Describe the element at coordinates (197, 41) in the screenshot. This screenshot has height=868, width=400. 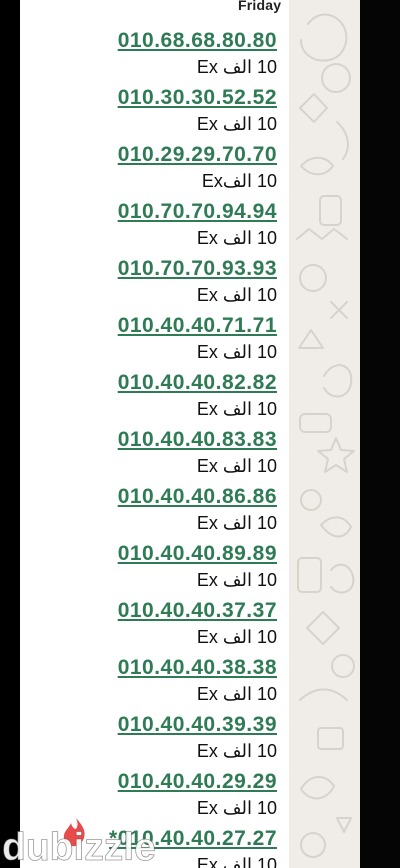
I see `phone-number-link: 010.68.68.80.80` at that location.